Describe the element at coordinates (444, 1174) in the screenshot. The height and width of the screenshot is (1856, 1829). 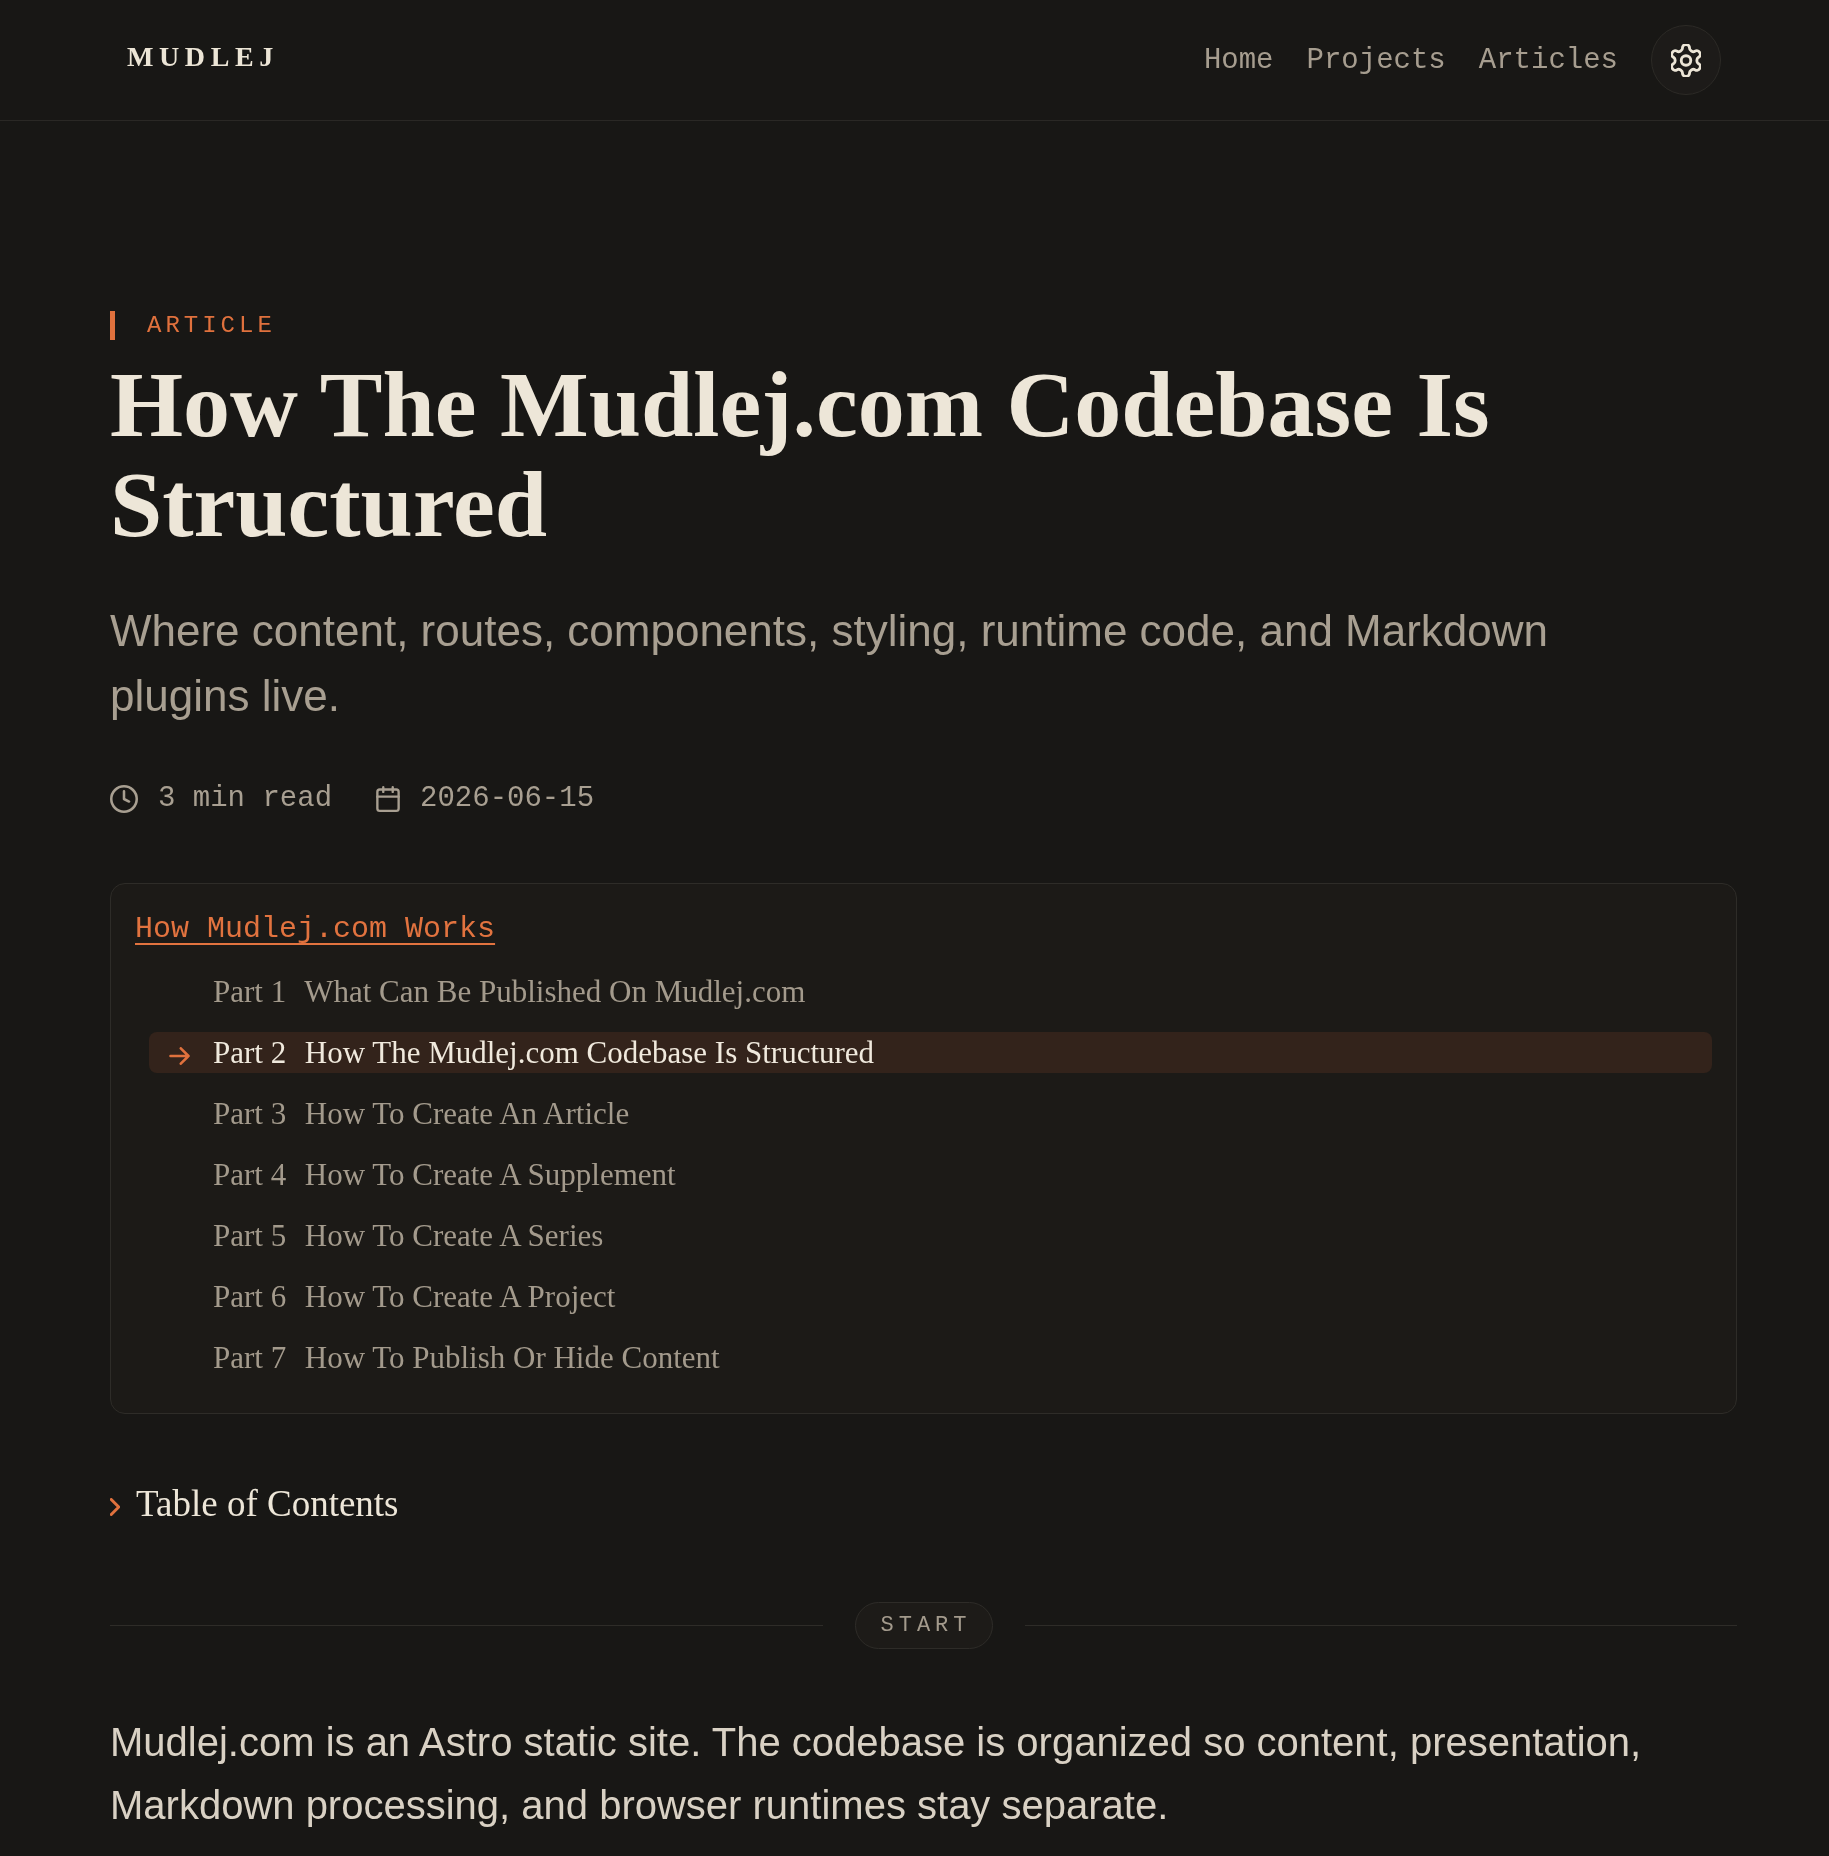
I see `series-part-link: Part 4 How To Create A Supplement` at that location.